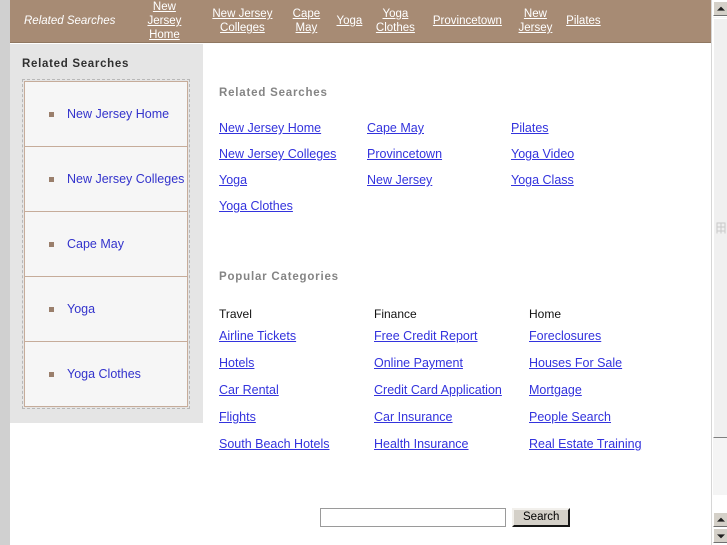 The image size is (727, 545). I want to click on topbar-link-label: Yoga Clothes, so click(395, 21).